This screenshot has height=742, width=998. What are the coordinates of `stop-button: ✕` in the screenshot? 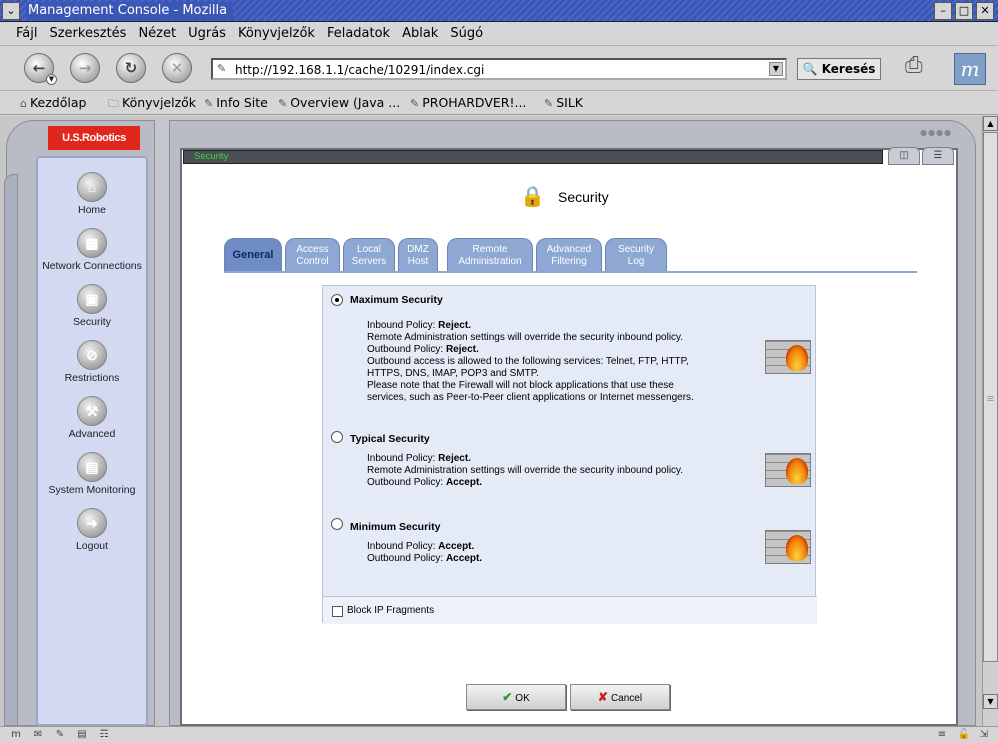 It's located at (177, 68).